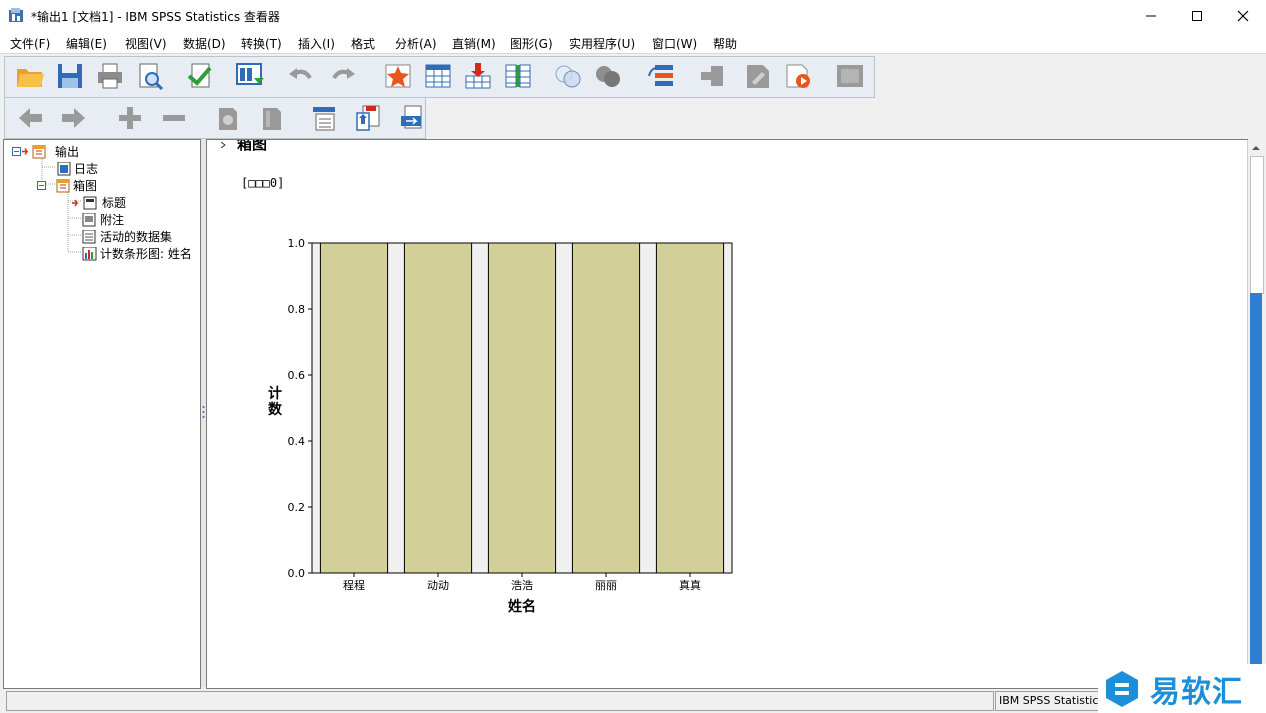 The image size is (1266, 713). I want to click on print-button, so click(110, 76).